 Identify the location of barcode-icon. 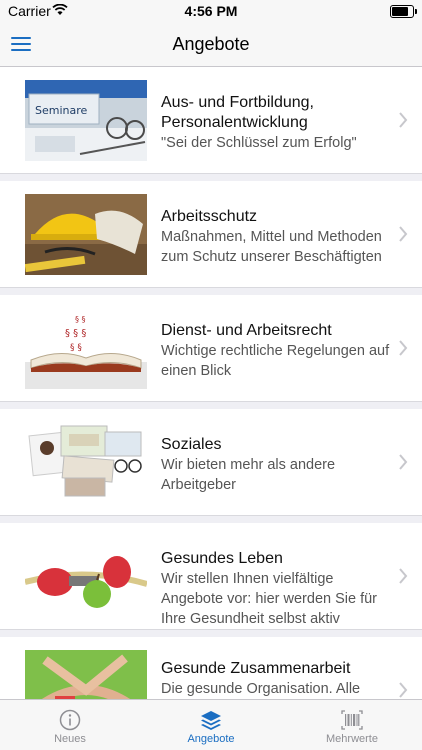
(352, 720).